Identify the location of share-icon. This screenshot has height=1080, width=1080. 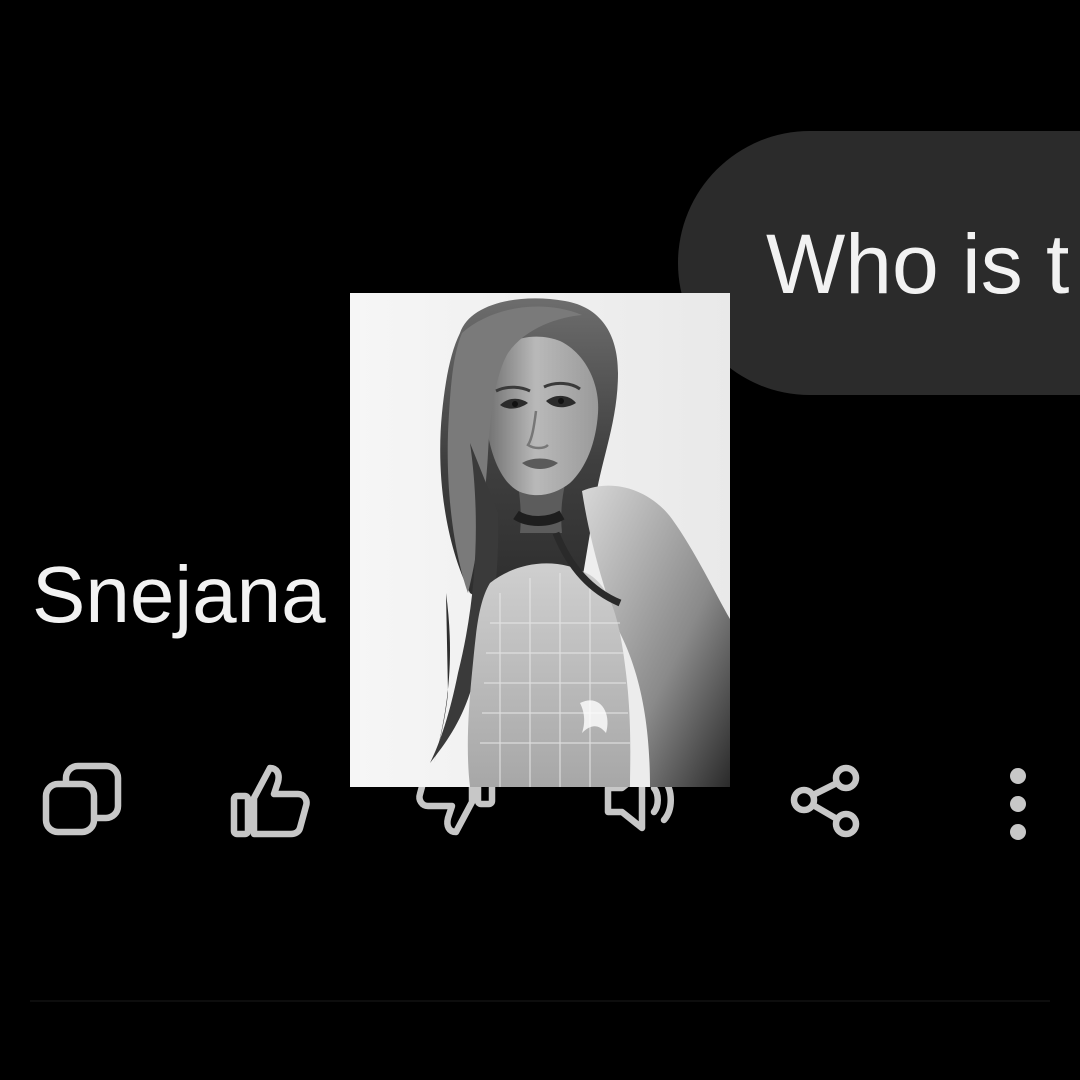
(825, 801).